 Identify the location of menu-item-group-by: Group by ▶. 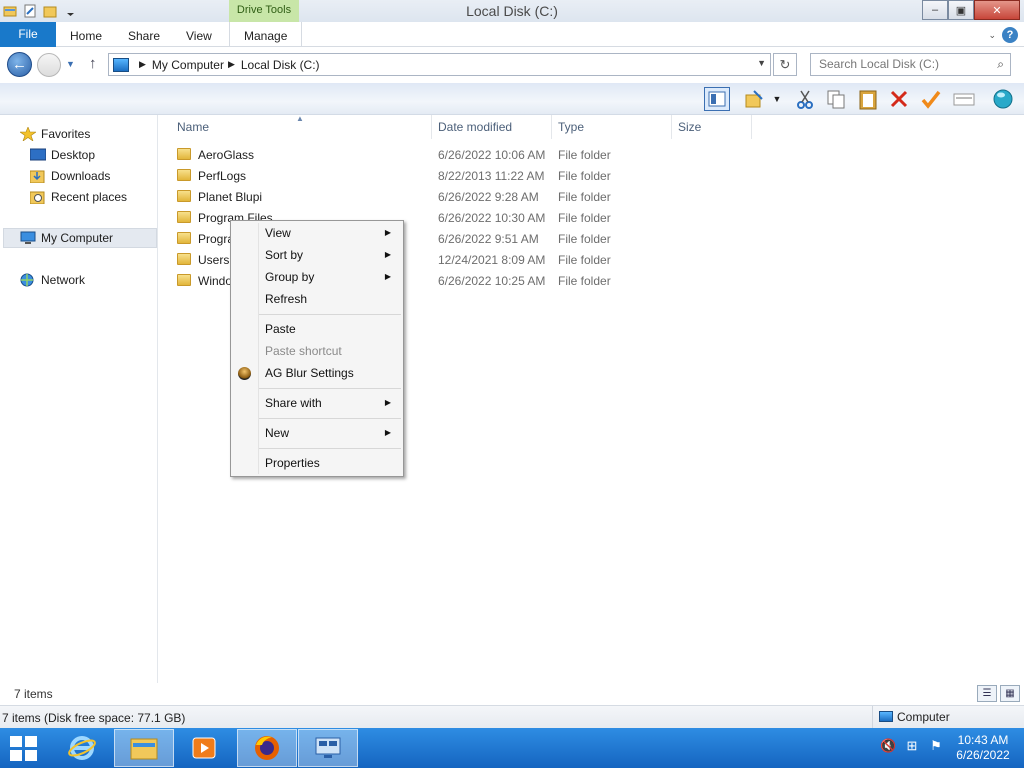
(317, 277).